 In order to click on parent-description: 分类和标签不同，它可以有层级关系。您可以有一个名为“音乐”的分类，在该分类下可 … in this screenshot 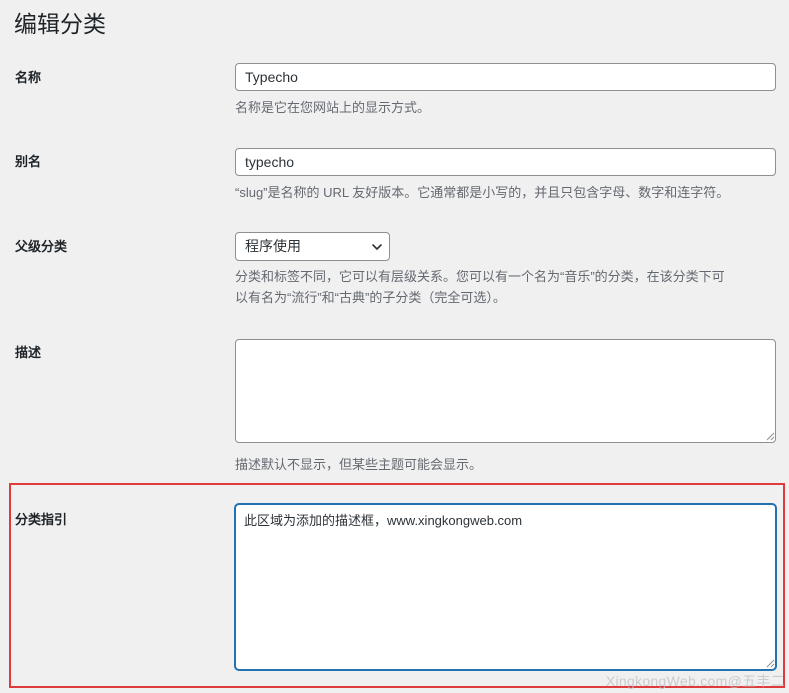, I will do `click(505, 287)`.